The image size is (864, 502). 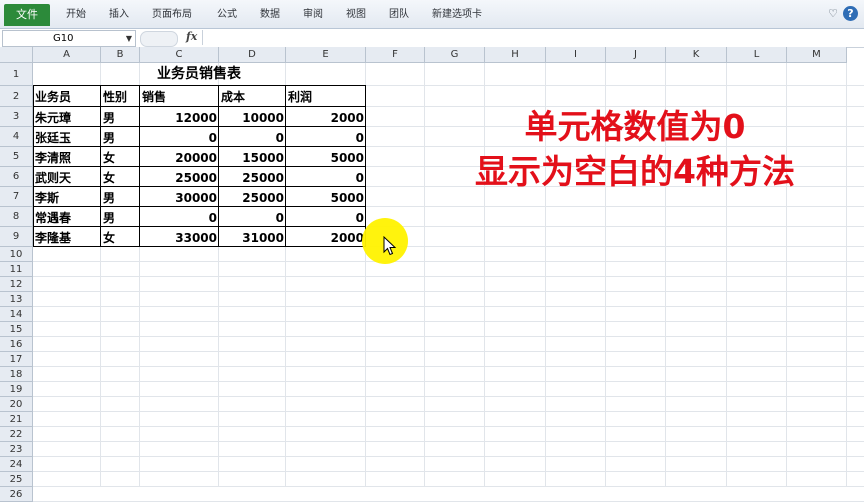 What do you see at coordinates (532, 37) in the screenshot?
I see `formula-input` at bounding box center [532, 37].